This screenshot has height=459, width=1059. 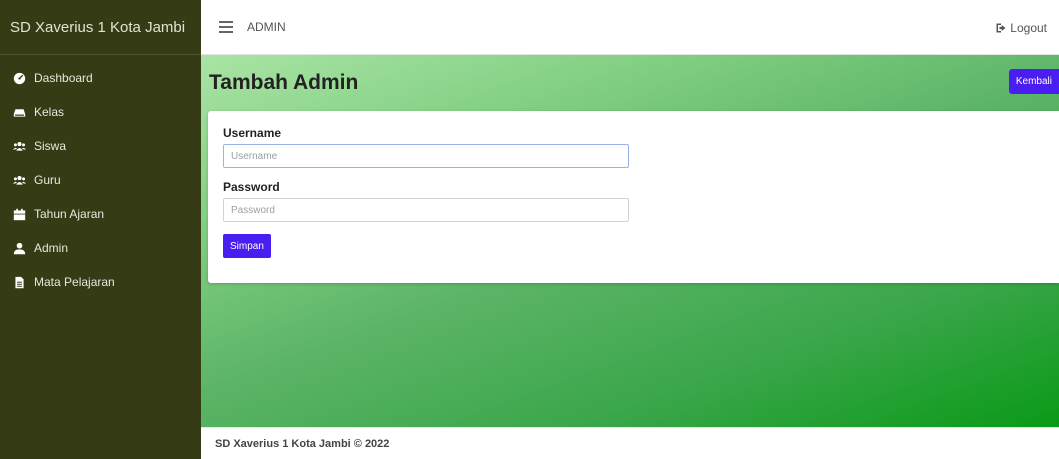 I want to click on sidebar-item-label: Tahun Ajaran, so click(x=69, y=214).